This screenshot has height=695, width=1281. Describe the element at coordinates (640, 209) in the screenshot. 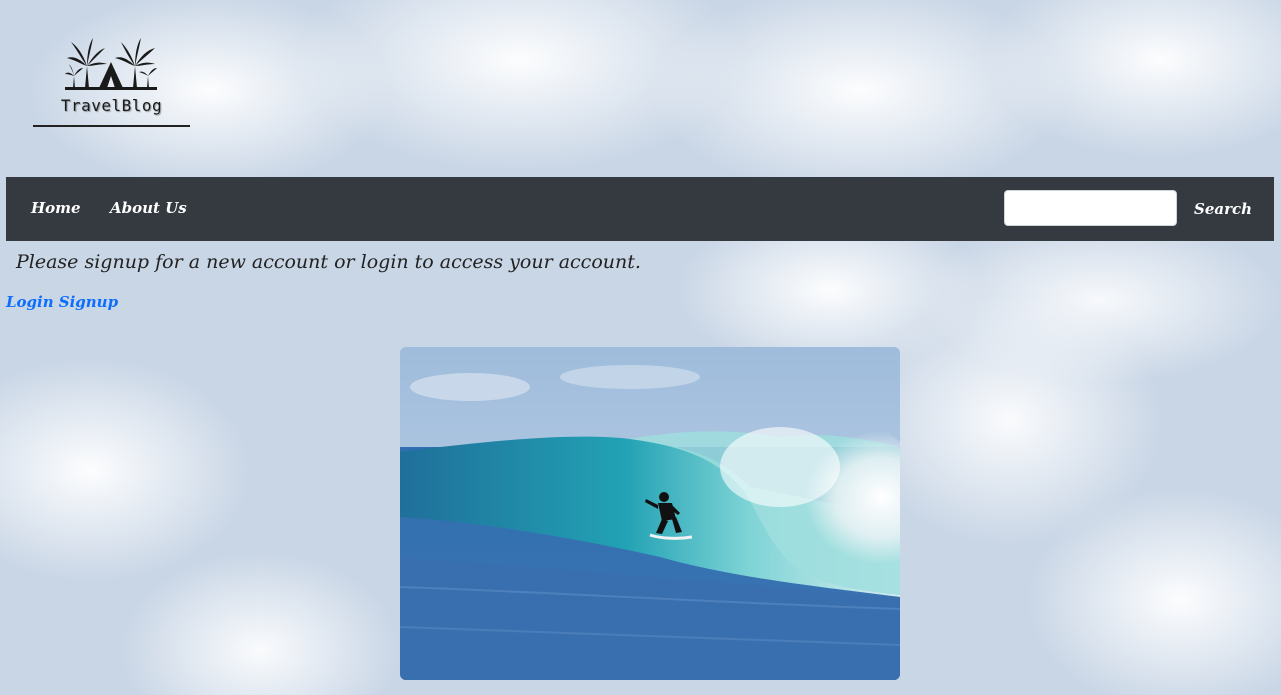

I see `top-navbar: Home About Us Search` at that location.